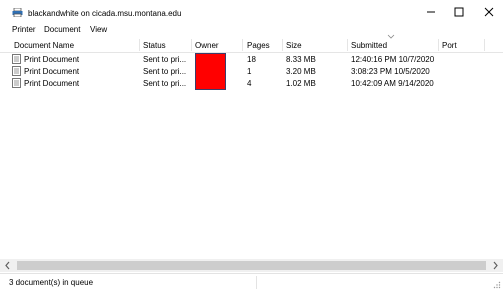 This screenshot has width=503, height=291. What do you see at coordinates (24, 29) in the screenshot?
I see `menu-printer: Printer` at bounding box center [24, 29].